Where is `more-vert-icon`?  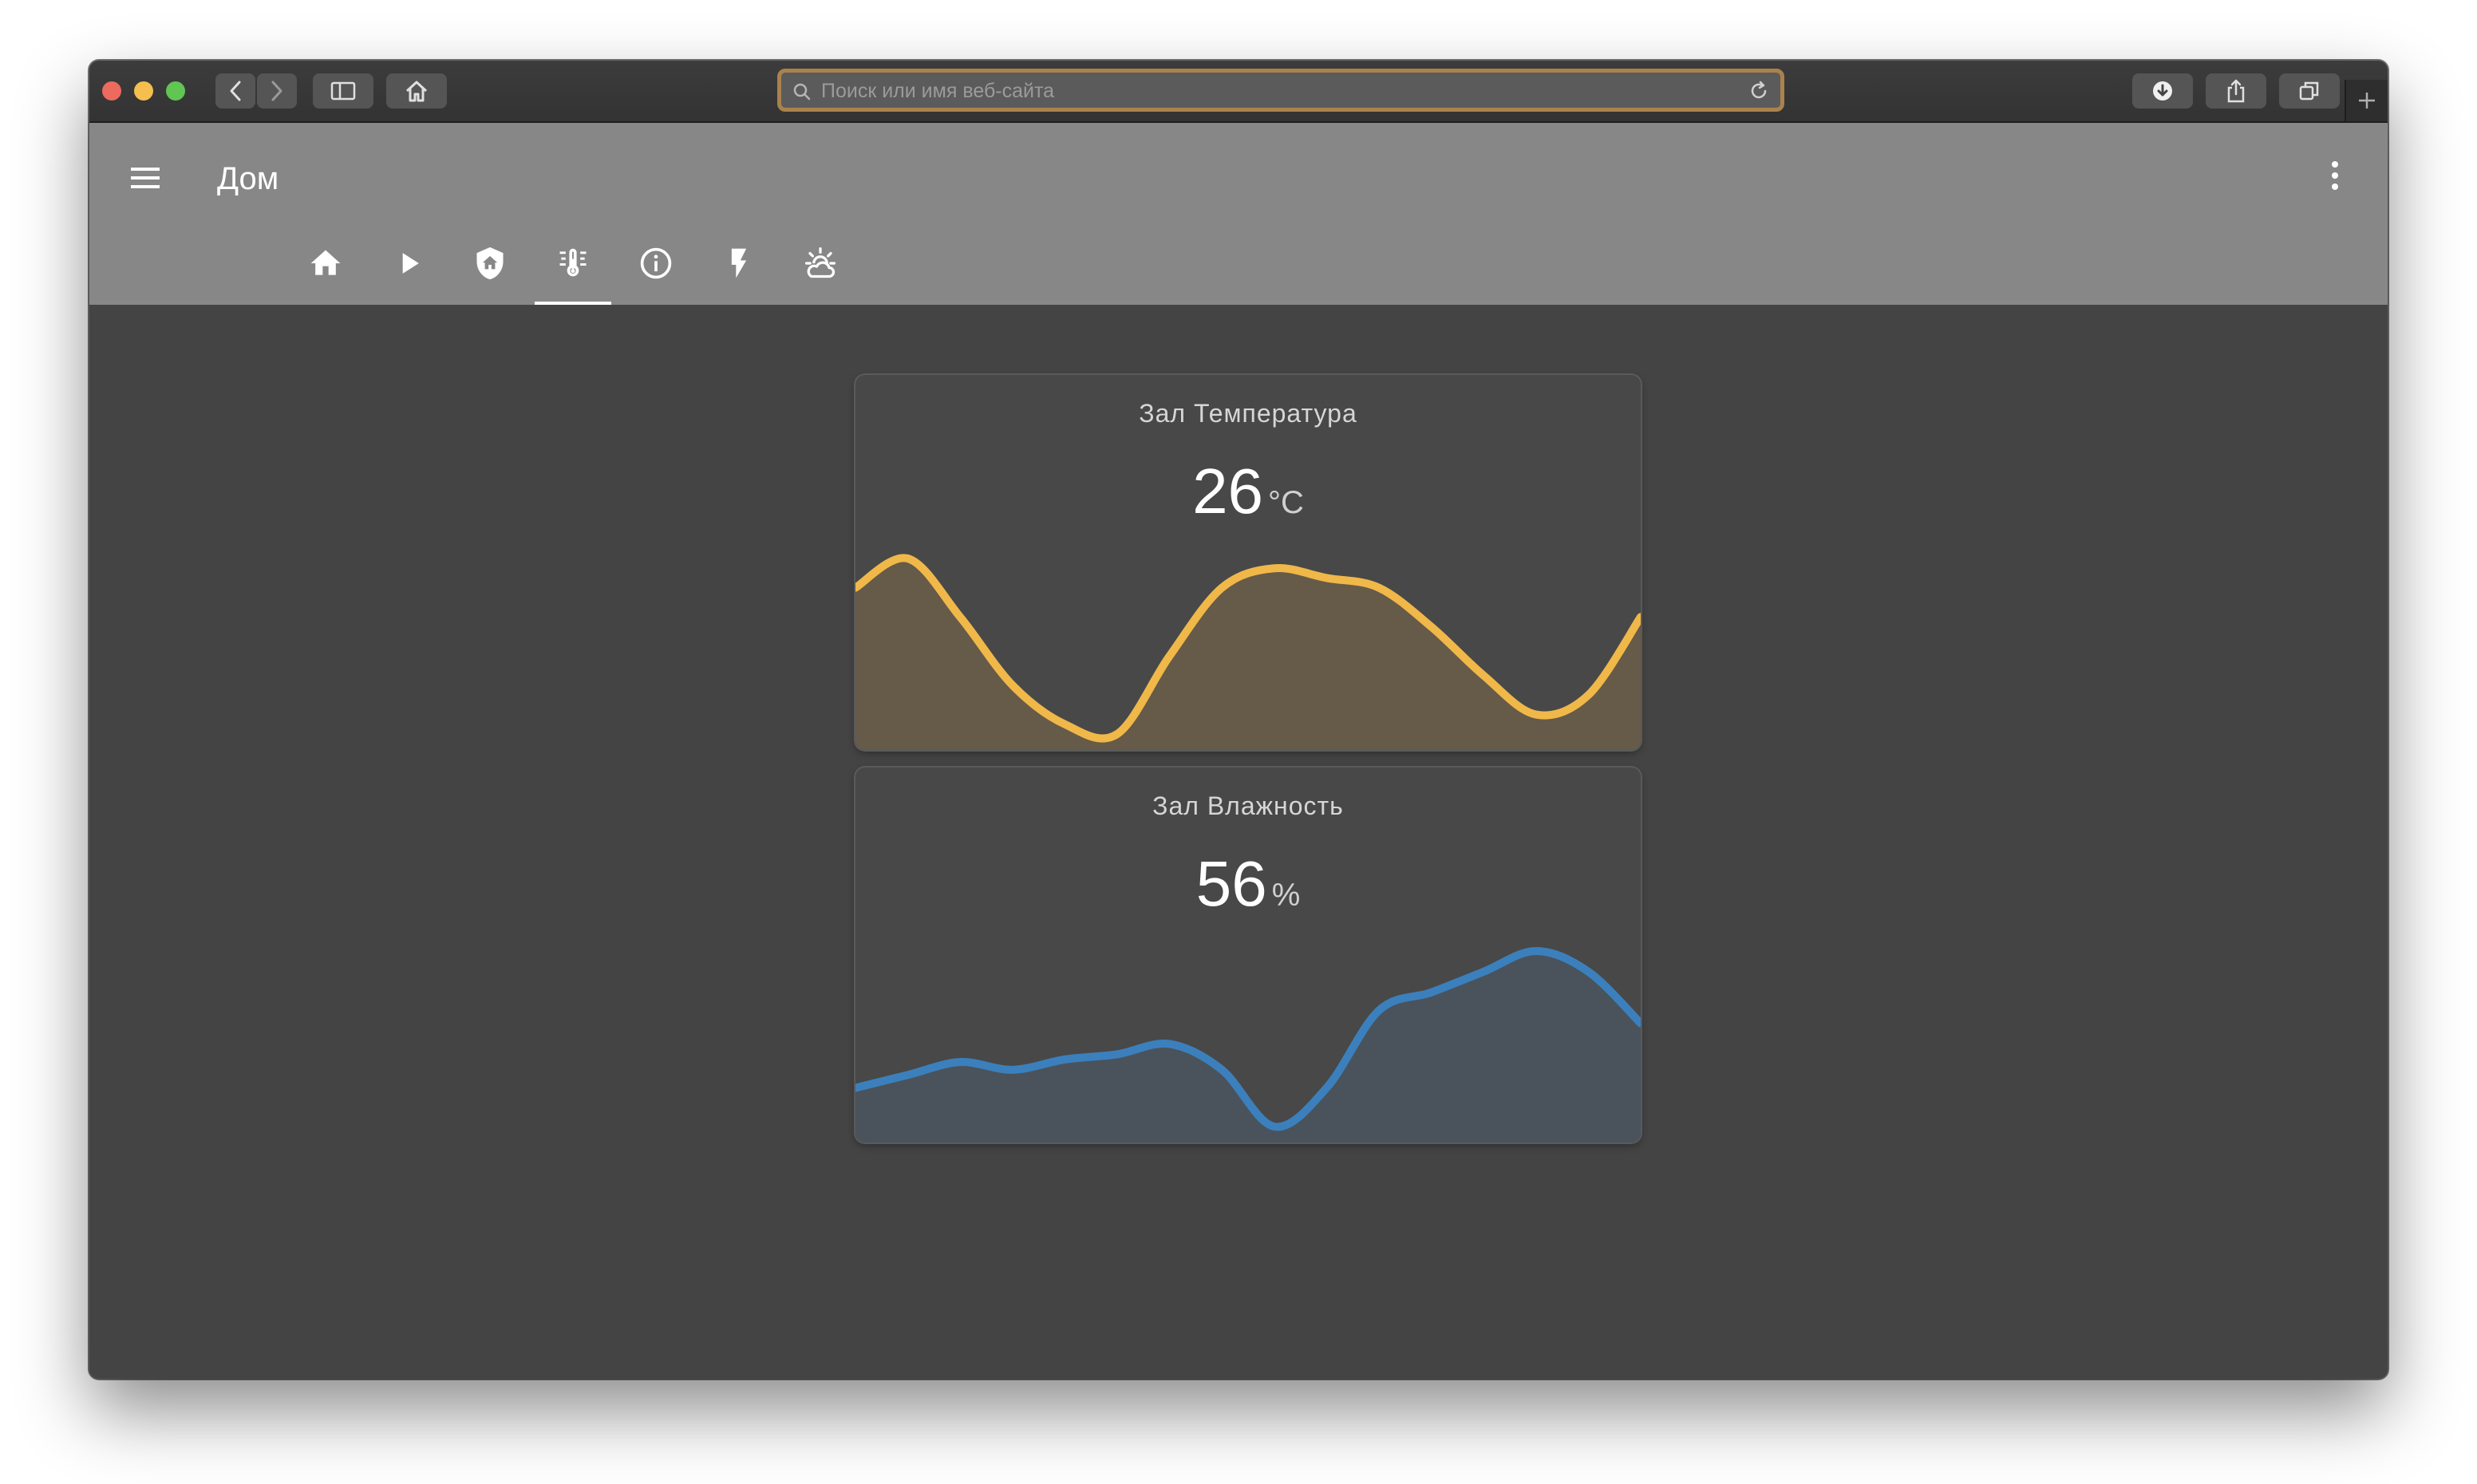
more-vert-icon is located at coordinates (2335, 175).